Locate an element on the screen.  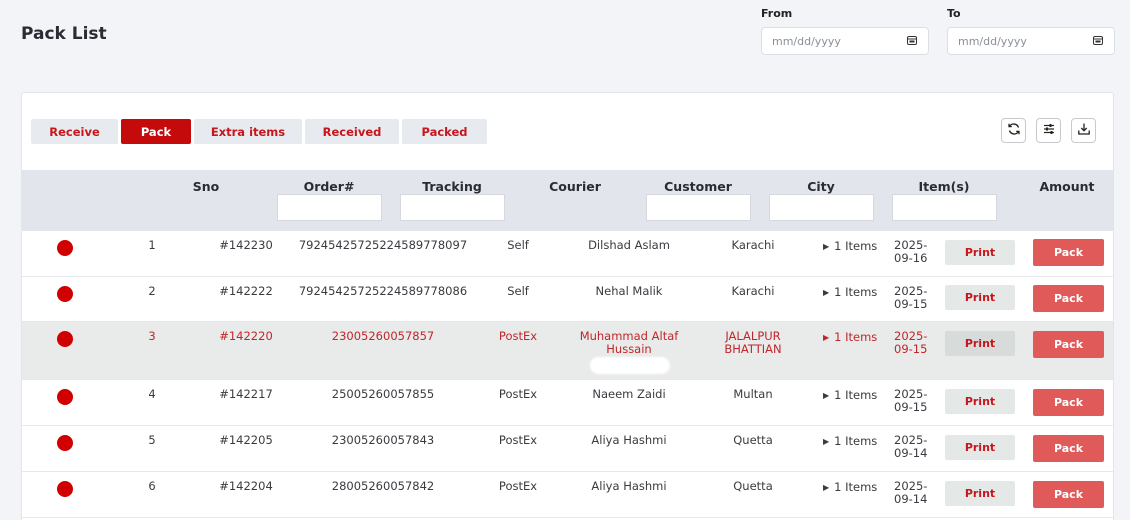
page-title: Pack List is located at coordinates (64, 34).